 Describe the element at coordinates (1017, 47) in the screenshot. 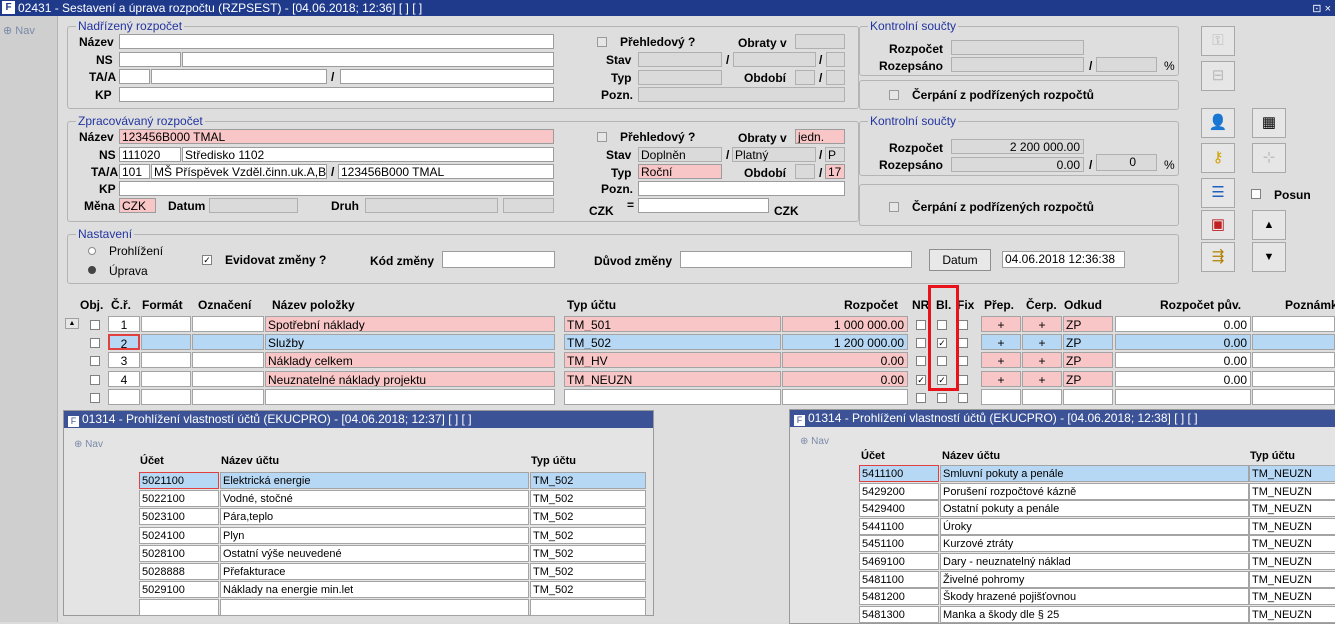

I see `kontrolni1-rozpocet-field` at that location.